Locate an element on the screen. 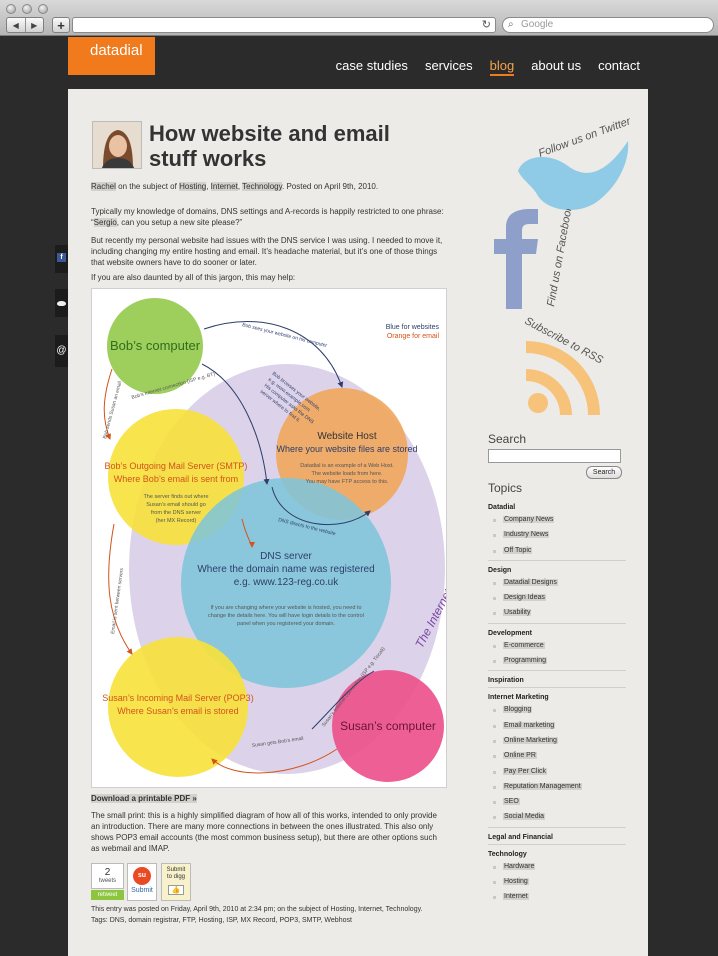 This screenshot has height=956, width=718. tweet-count: 2 is located at coordinates (107, 872).